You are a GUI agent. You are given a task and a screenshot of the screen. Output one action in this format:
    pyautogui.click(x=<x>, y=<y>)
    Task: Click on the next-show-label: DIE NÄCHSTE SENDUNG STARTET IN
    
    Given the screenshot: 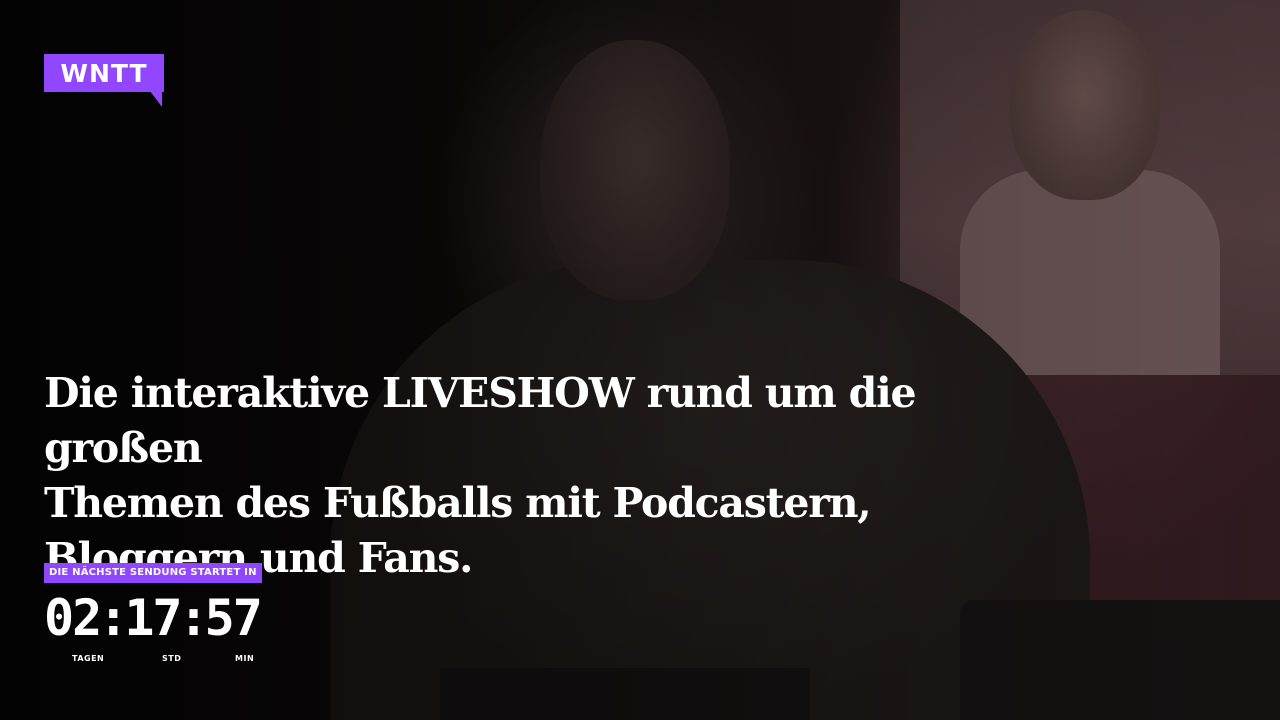 What is the action you would take?
    pyautogui.click(x=153, y=573)
    